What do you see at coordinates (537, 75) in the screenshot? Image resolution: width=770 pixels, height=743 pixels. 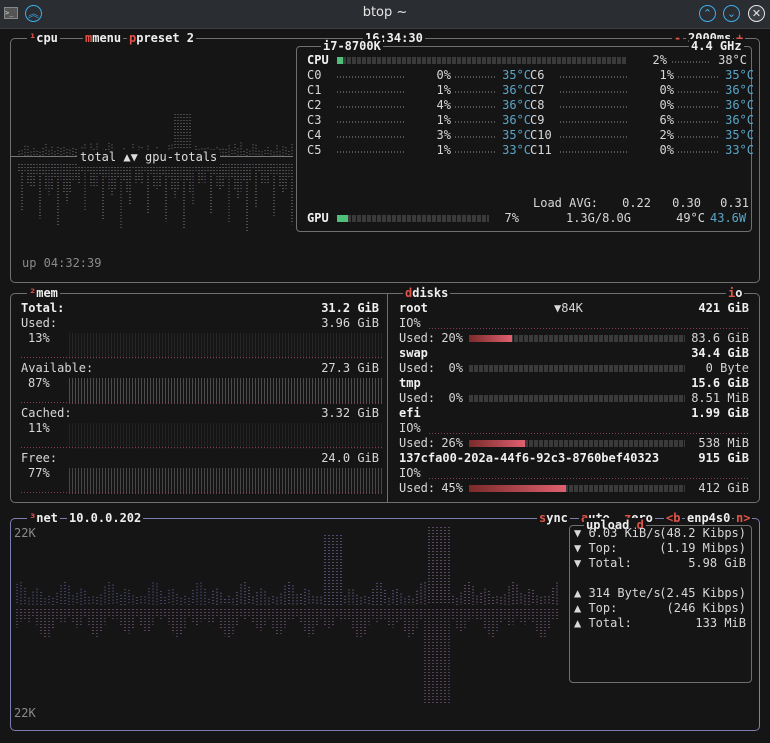 I see `core-name: C6` at bounding box center [537, 75].